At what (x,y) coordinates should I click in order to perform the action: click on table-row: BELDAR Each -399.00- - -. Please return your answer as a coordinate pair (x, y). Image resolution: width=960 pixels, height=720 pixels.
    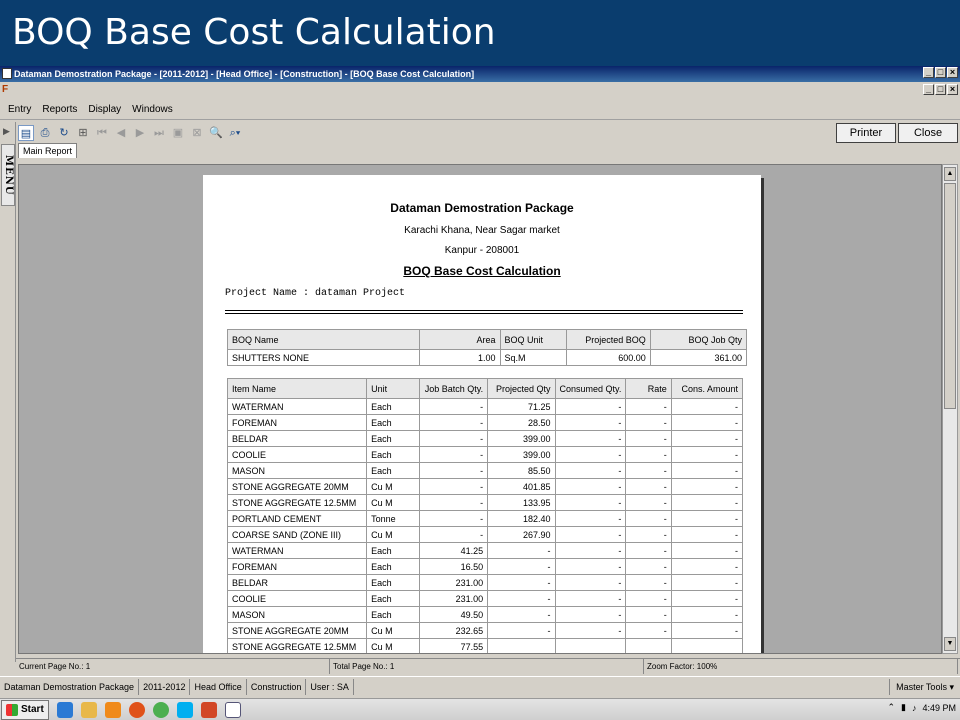
    Looking at the image, I should click on (485, 438).